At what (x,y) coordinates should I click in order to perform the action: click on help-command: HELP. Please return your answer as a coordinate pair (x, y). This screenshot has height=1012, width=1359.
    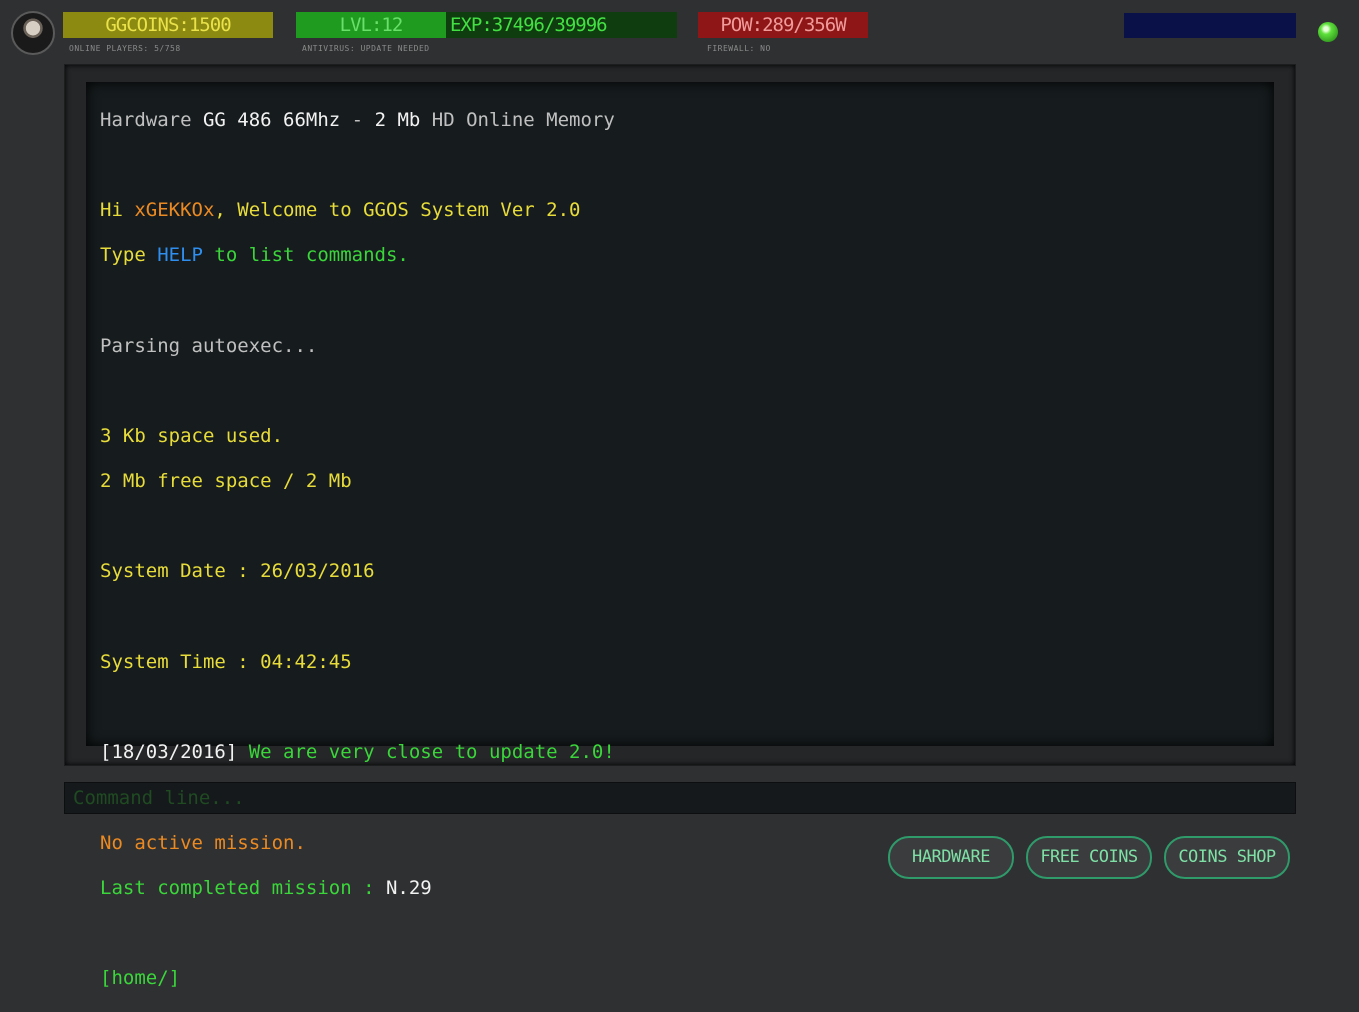
    Looking at the image, I should click on (180, 255).